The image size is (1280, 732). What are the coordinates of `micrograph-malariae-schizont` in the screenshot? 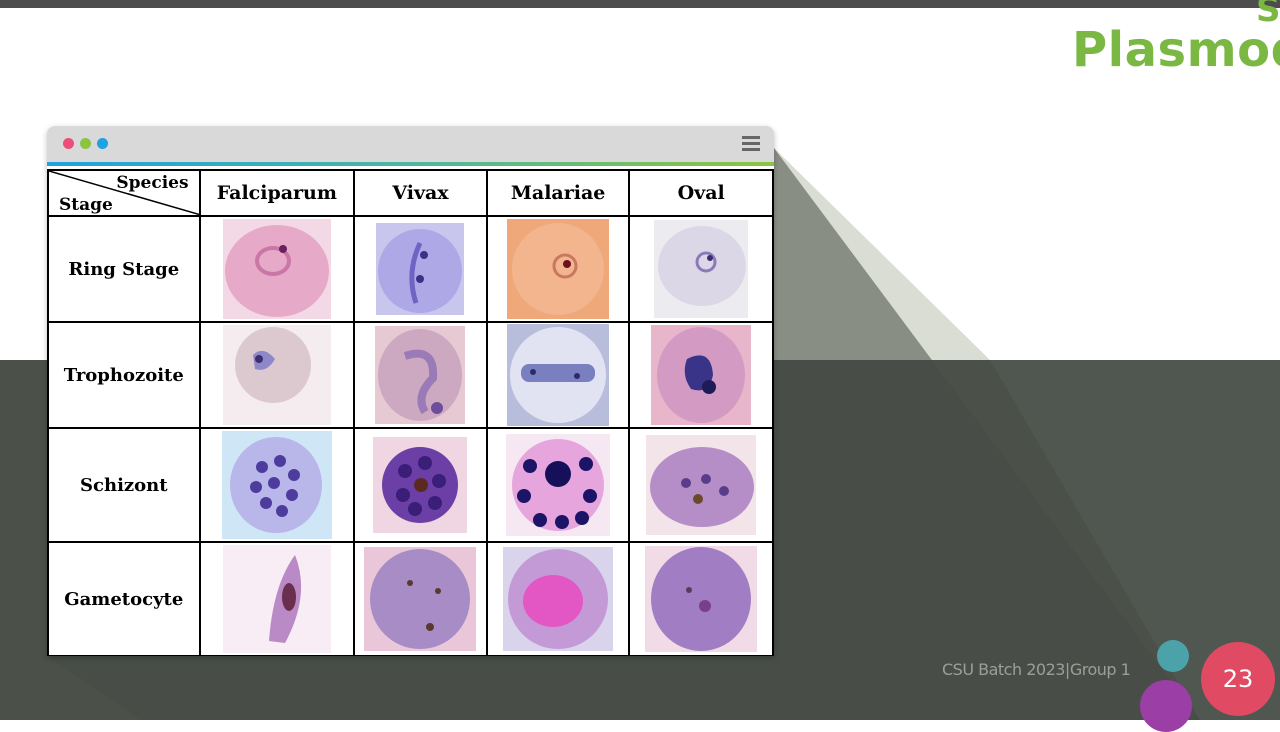 It's located at (558, 485).